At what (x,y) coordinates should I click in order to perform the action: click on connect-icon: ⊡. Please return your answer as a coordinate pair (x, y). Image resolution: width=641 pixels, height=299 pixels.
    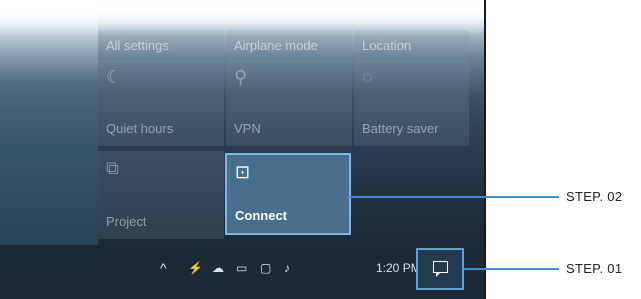
    Looking at the image, I should click on (243, 172).